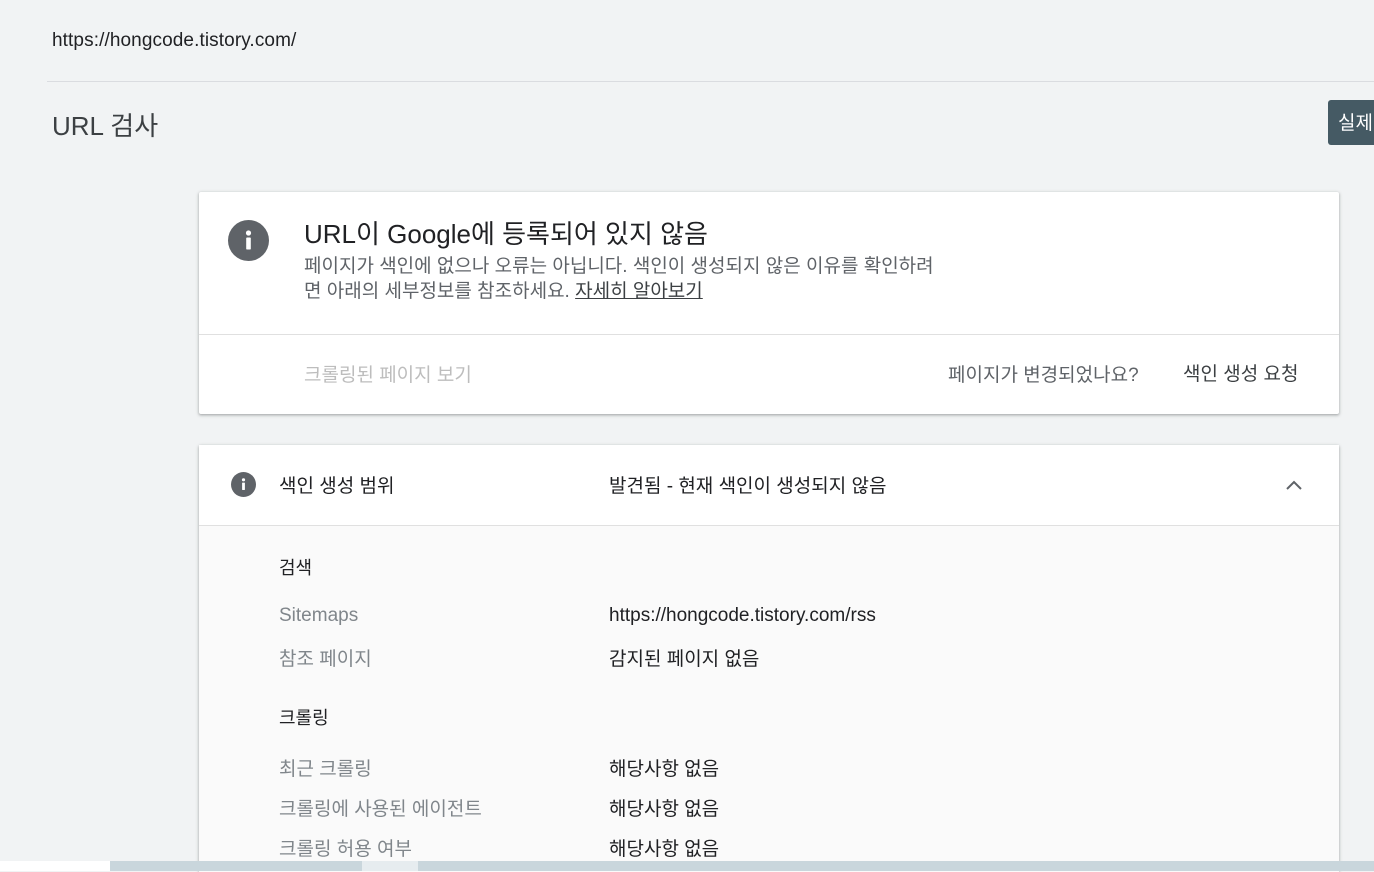 This screenshot has height=872, width=1374. Describe the element at coordinates (742, 616) in the screenshot. I see `detail-value: https://hongcode.tistory.com/rss` at that location.